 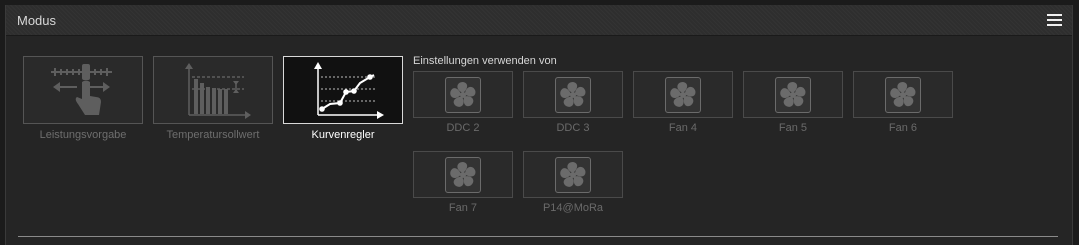 I want to click on source-ddc-3-label: DDC 3, so click(x=573, y=128).